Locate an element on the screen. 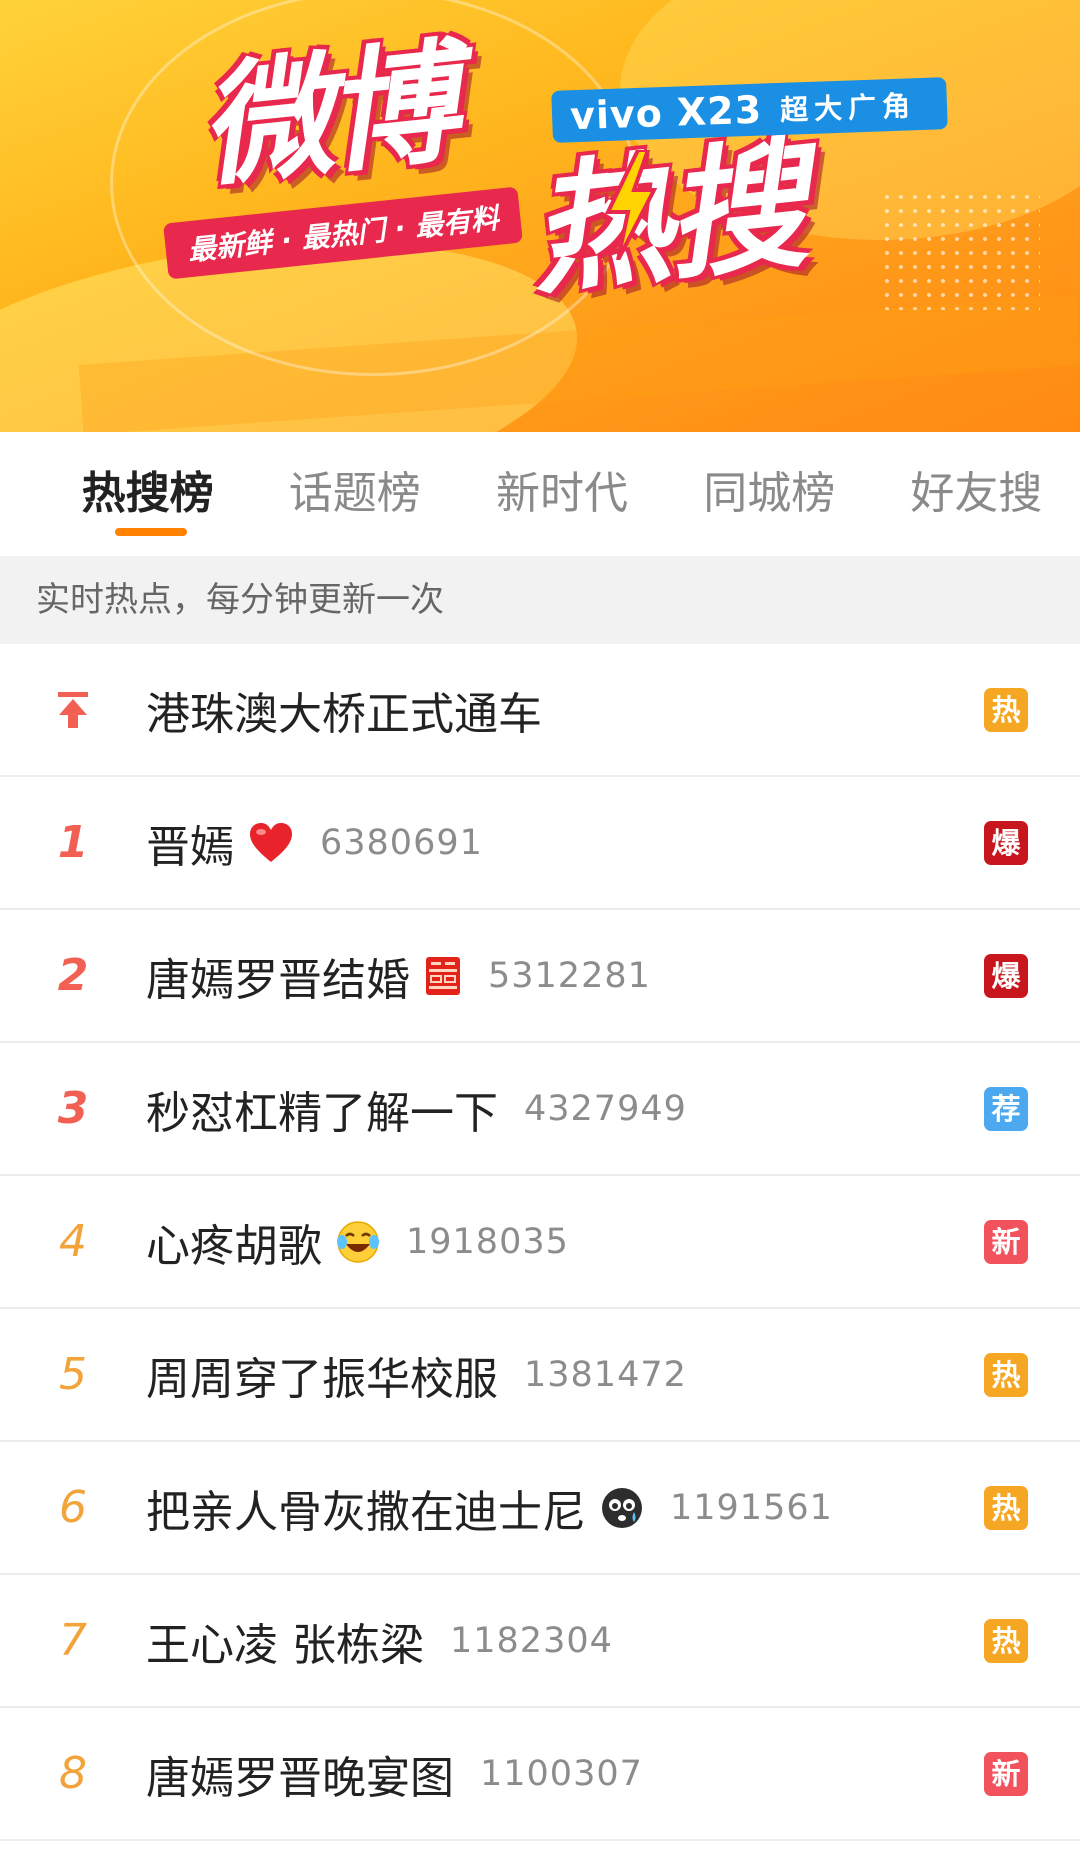 The width and height of the screenshot is (1080, 1863). list-item: 2 唐嫣罗晋结婚 5312281 爆 is located at coordinates (540, 976).